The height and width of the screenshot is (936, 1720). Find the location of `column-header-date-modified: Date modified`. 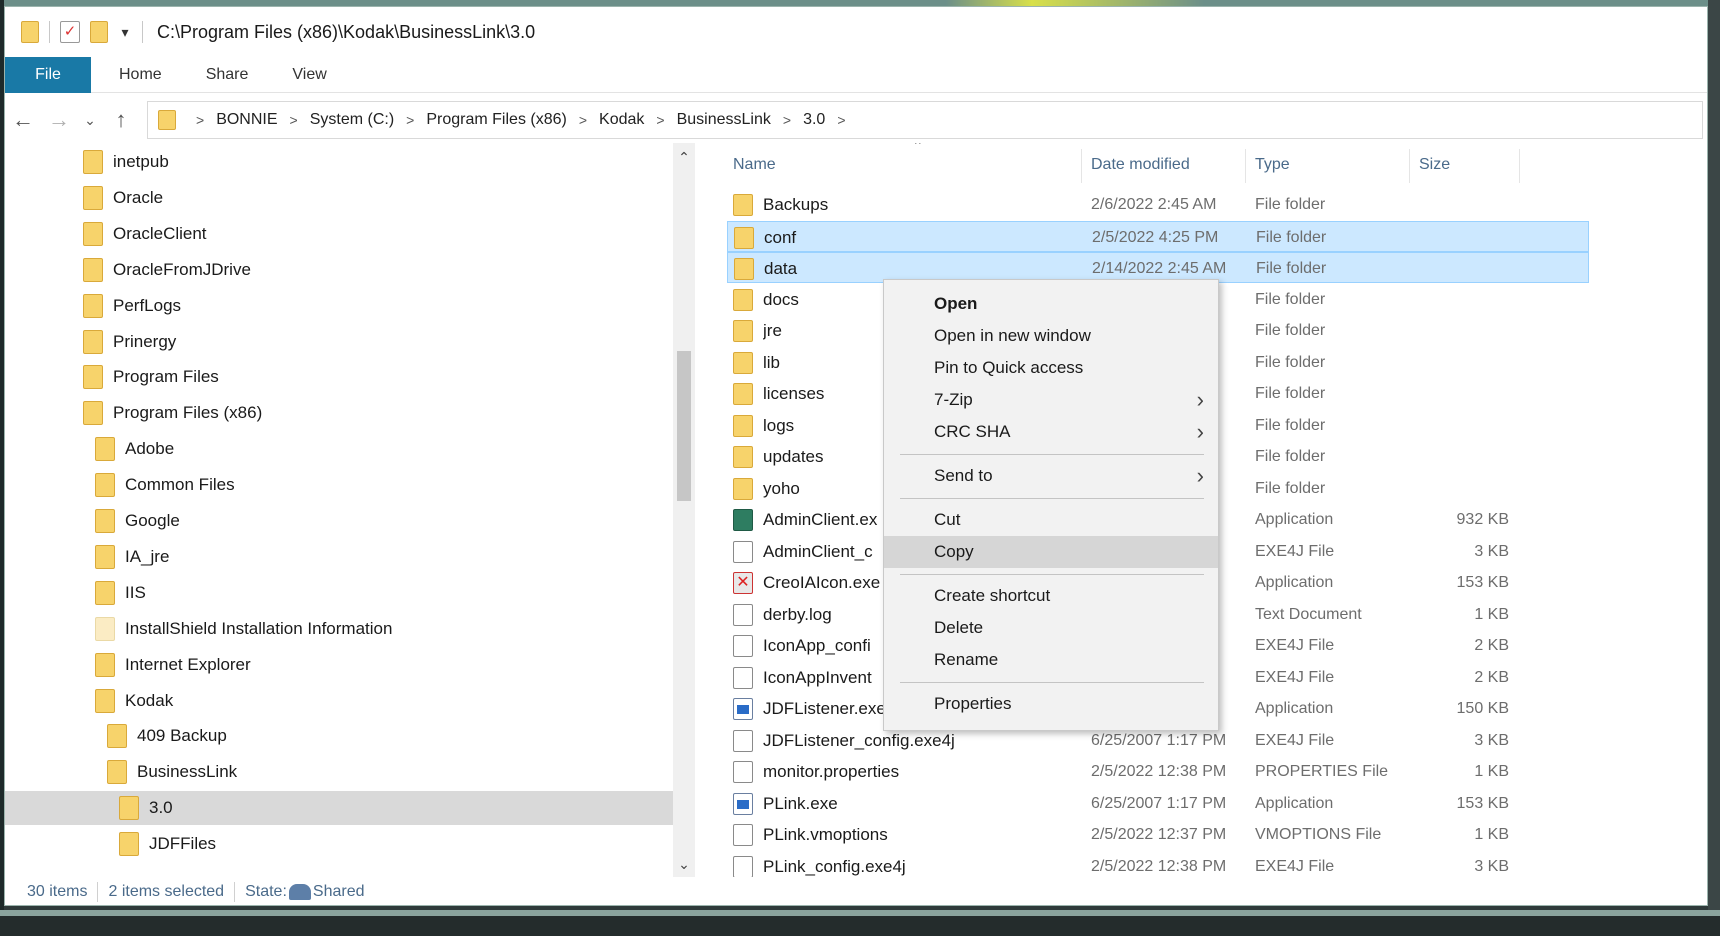

column-header-date-modified: Date modified is located at coordinates (1140, 165).